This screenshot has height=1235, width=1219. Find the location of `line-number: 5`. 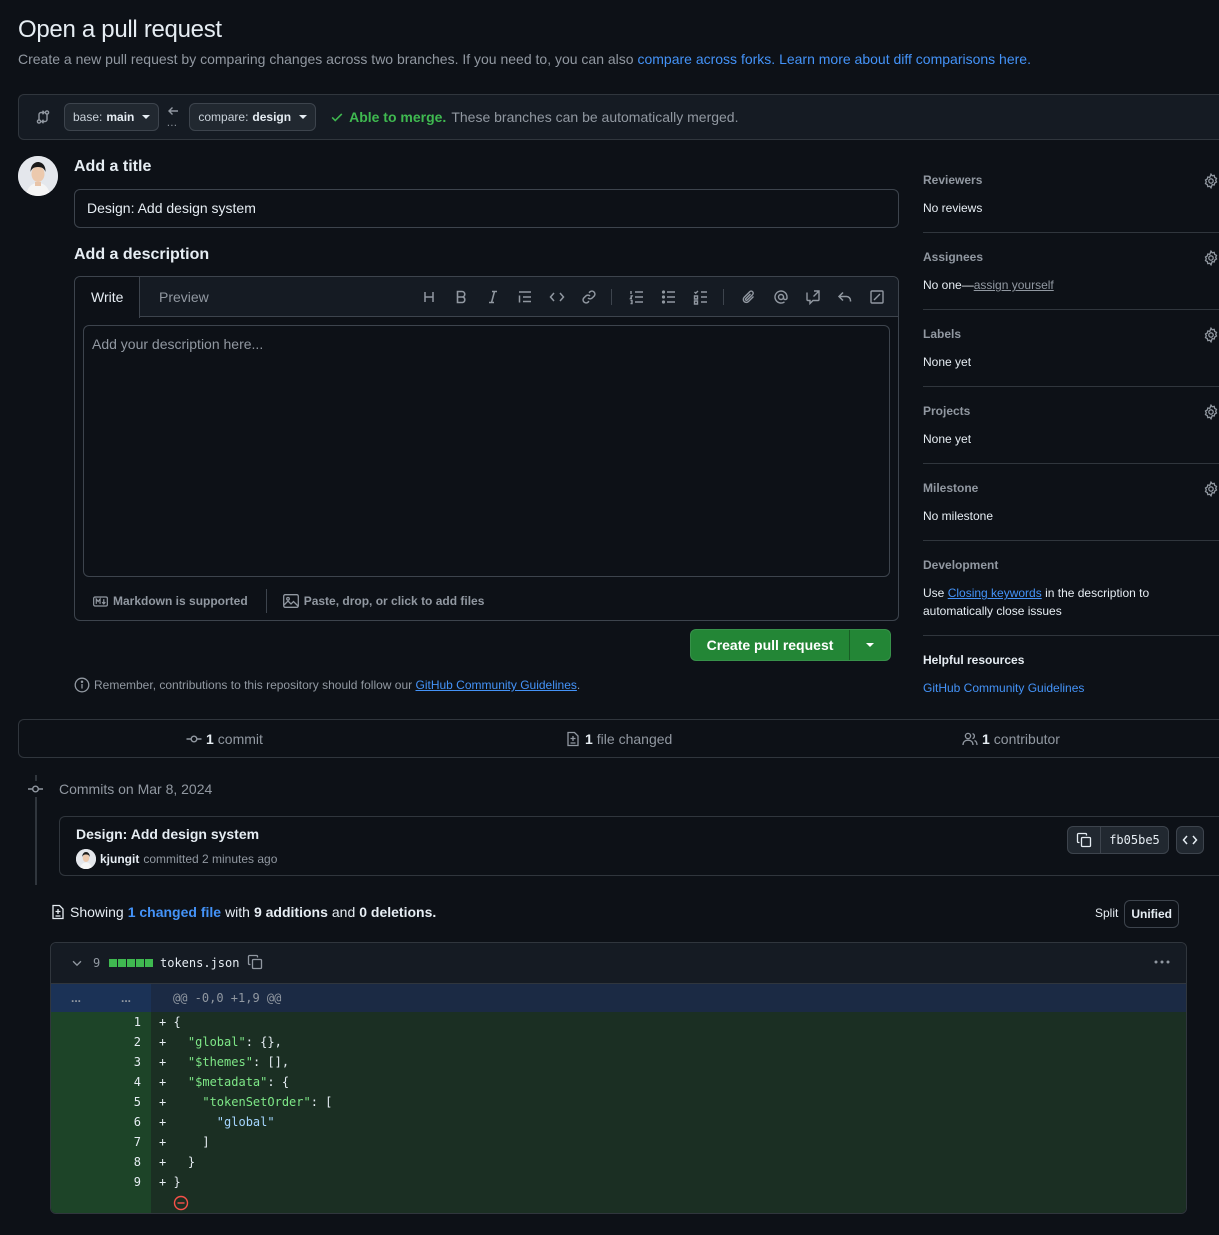

line-number: 5 is located at coordinates (126, 1102).